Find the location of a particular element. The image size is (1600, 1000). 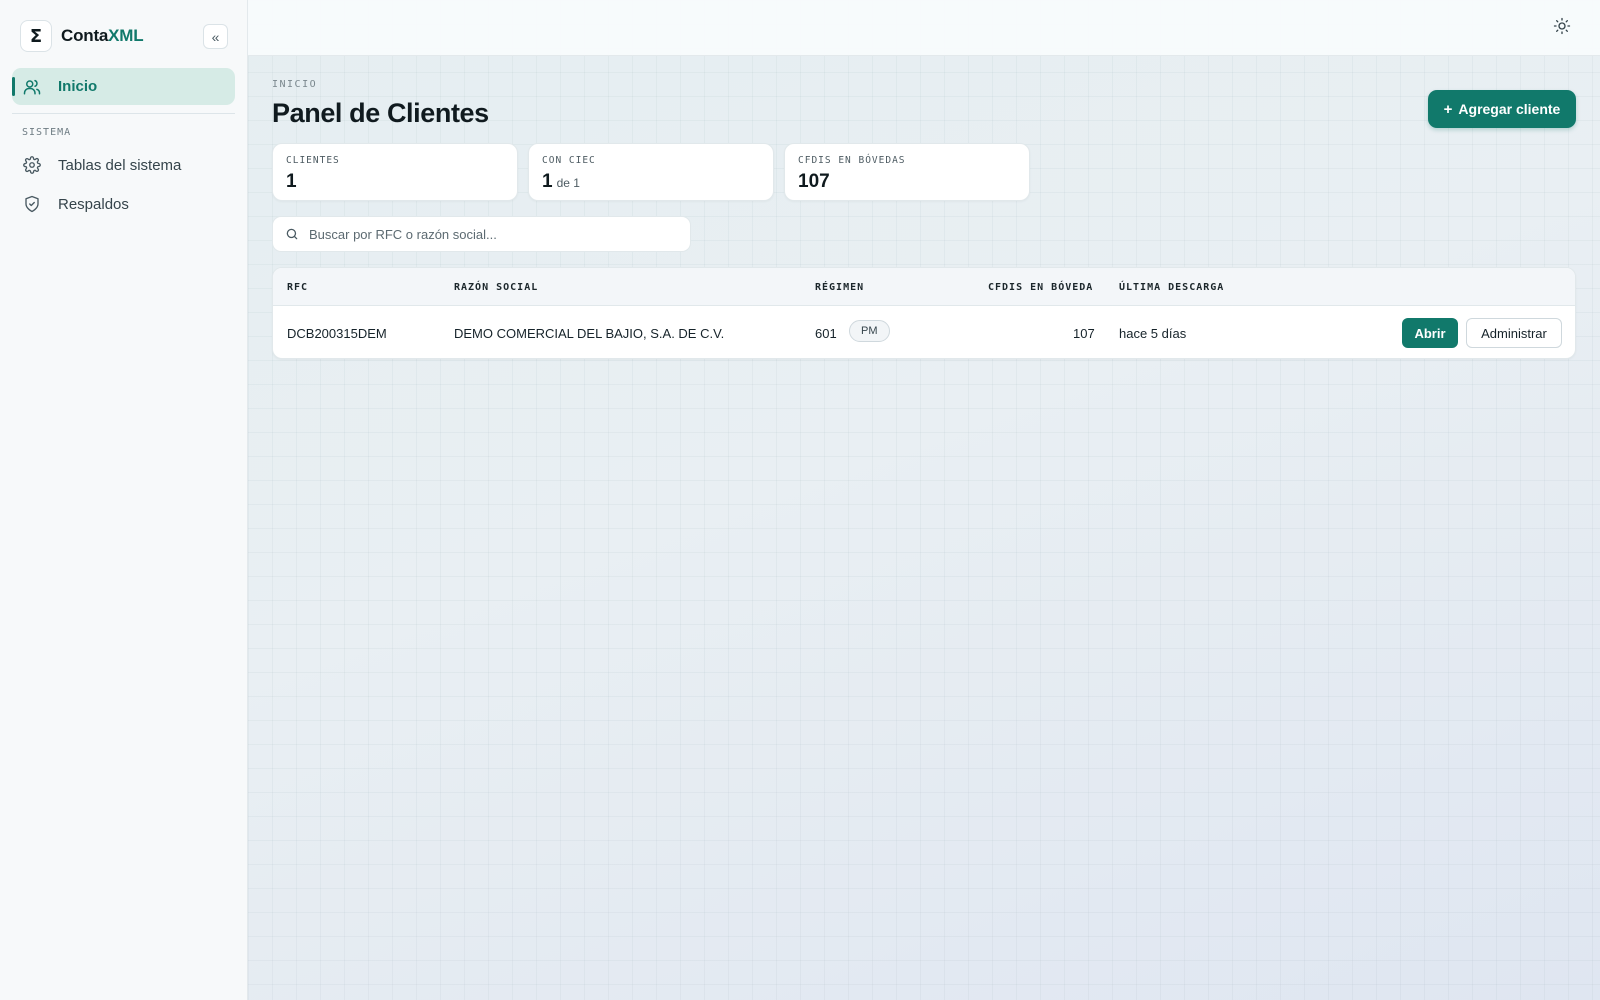

search-box is located at coordinates (481, 234).